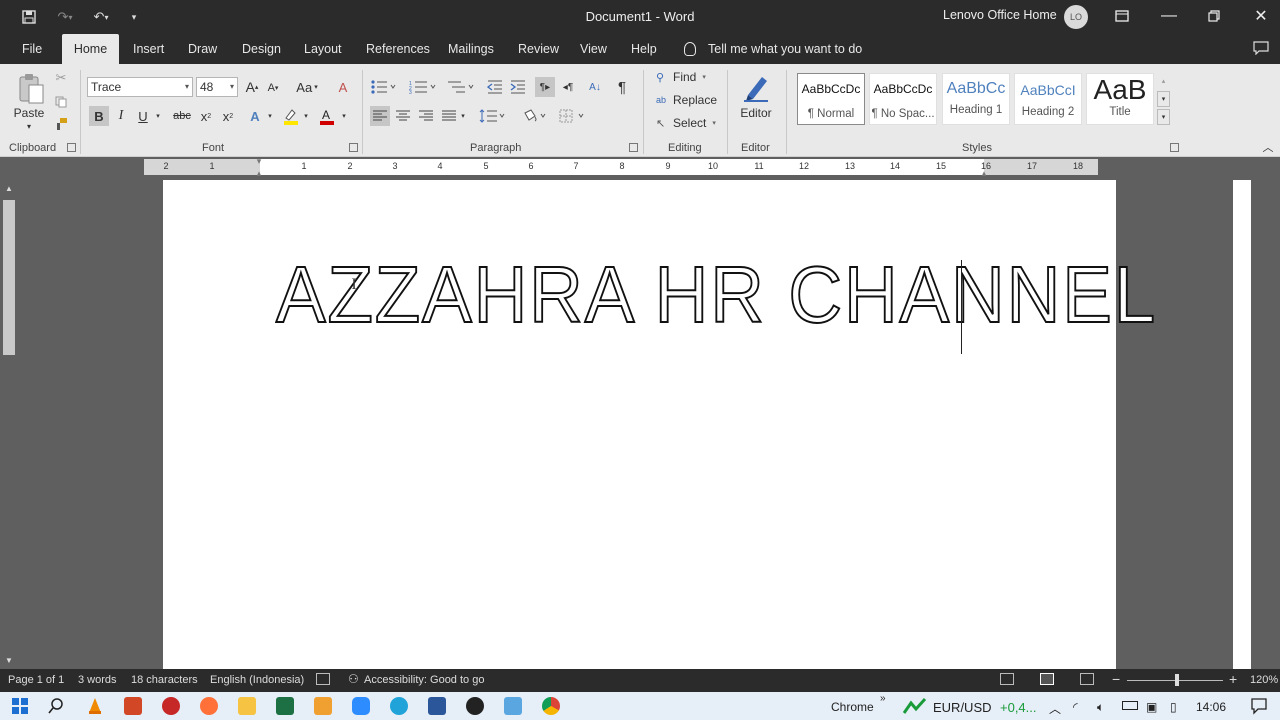 The image size is (1280, 720). Describe the element at coordinates (134, 17) in the screenshot. I see `customize-quick-access-icon: ▾` at that location.